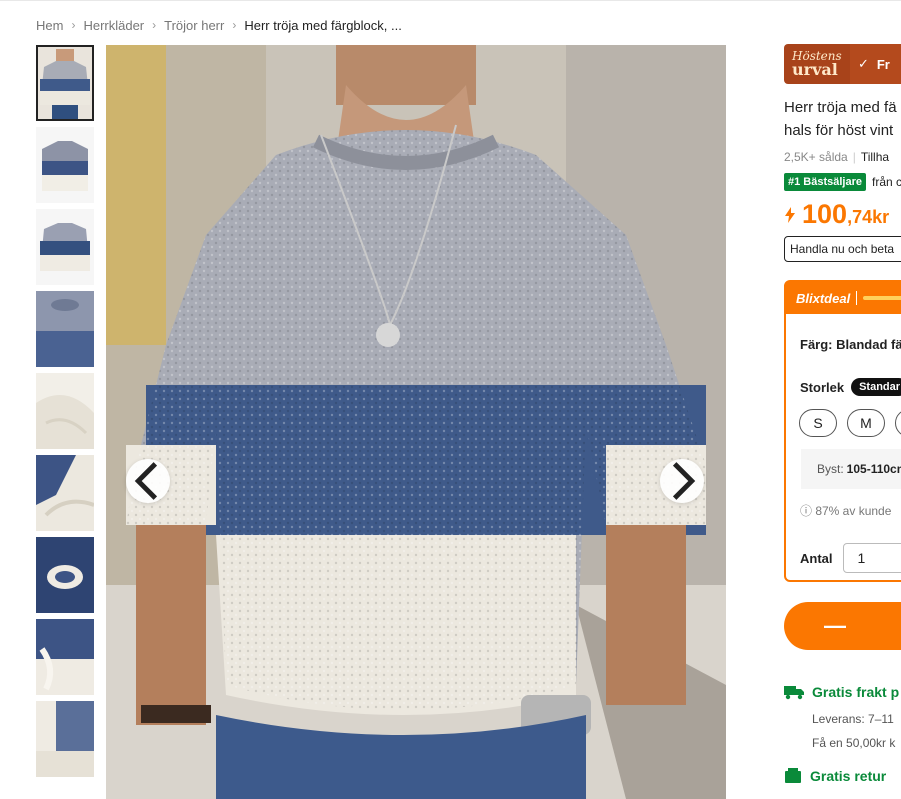  Describe the element at coordinates (794, 693) in the screenshot. I see `truck-icon` at that location.